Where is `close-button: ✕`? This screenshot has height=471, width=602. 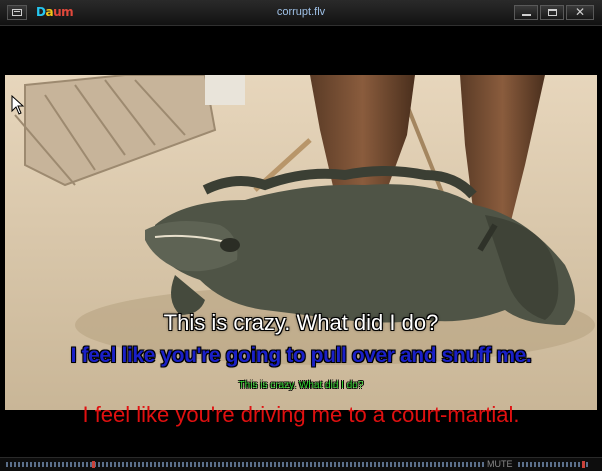 close-button: ✕ is located at coordinates (580, 12).